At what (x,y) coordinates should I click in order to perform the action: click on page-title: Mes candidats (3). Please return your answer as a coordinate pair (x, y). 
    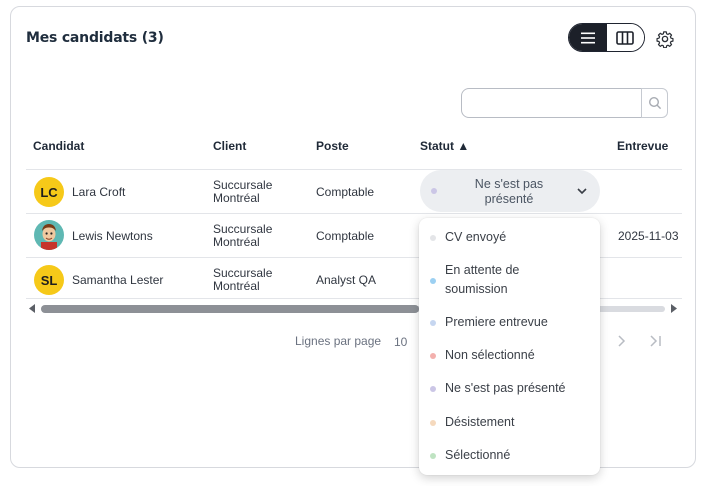
    Looking at the image, I should click on (95, 38).